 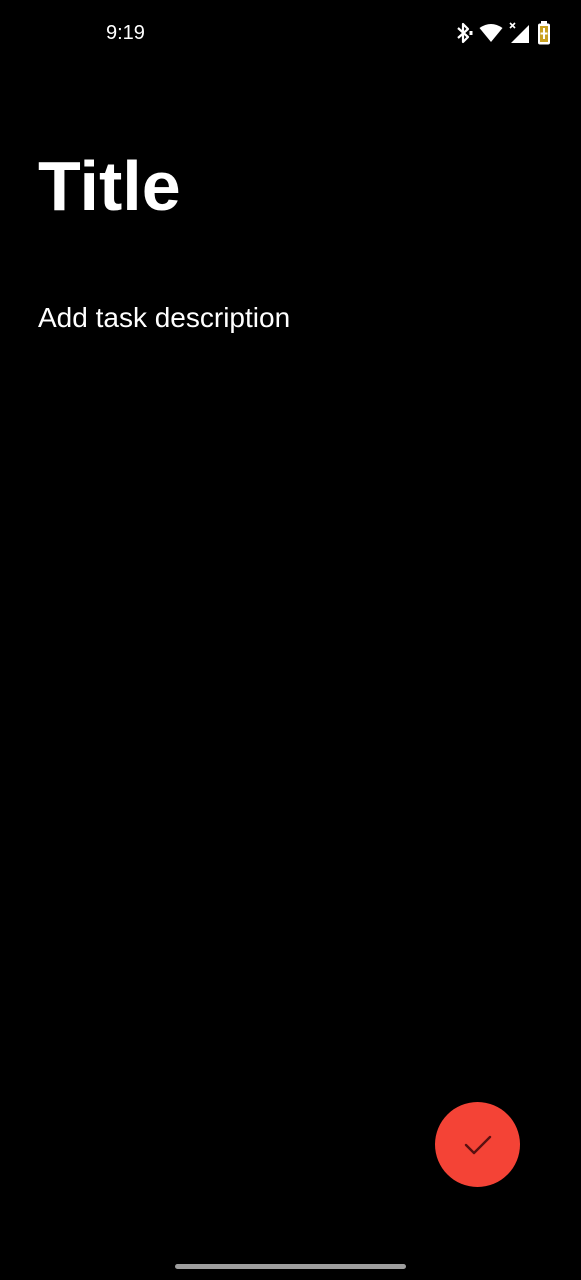 I want to click on wifi-icon, so click(x=491, y=33).